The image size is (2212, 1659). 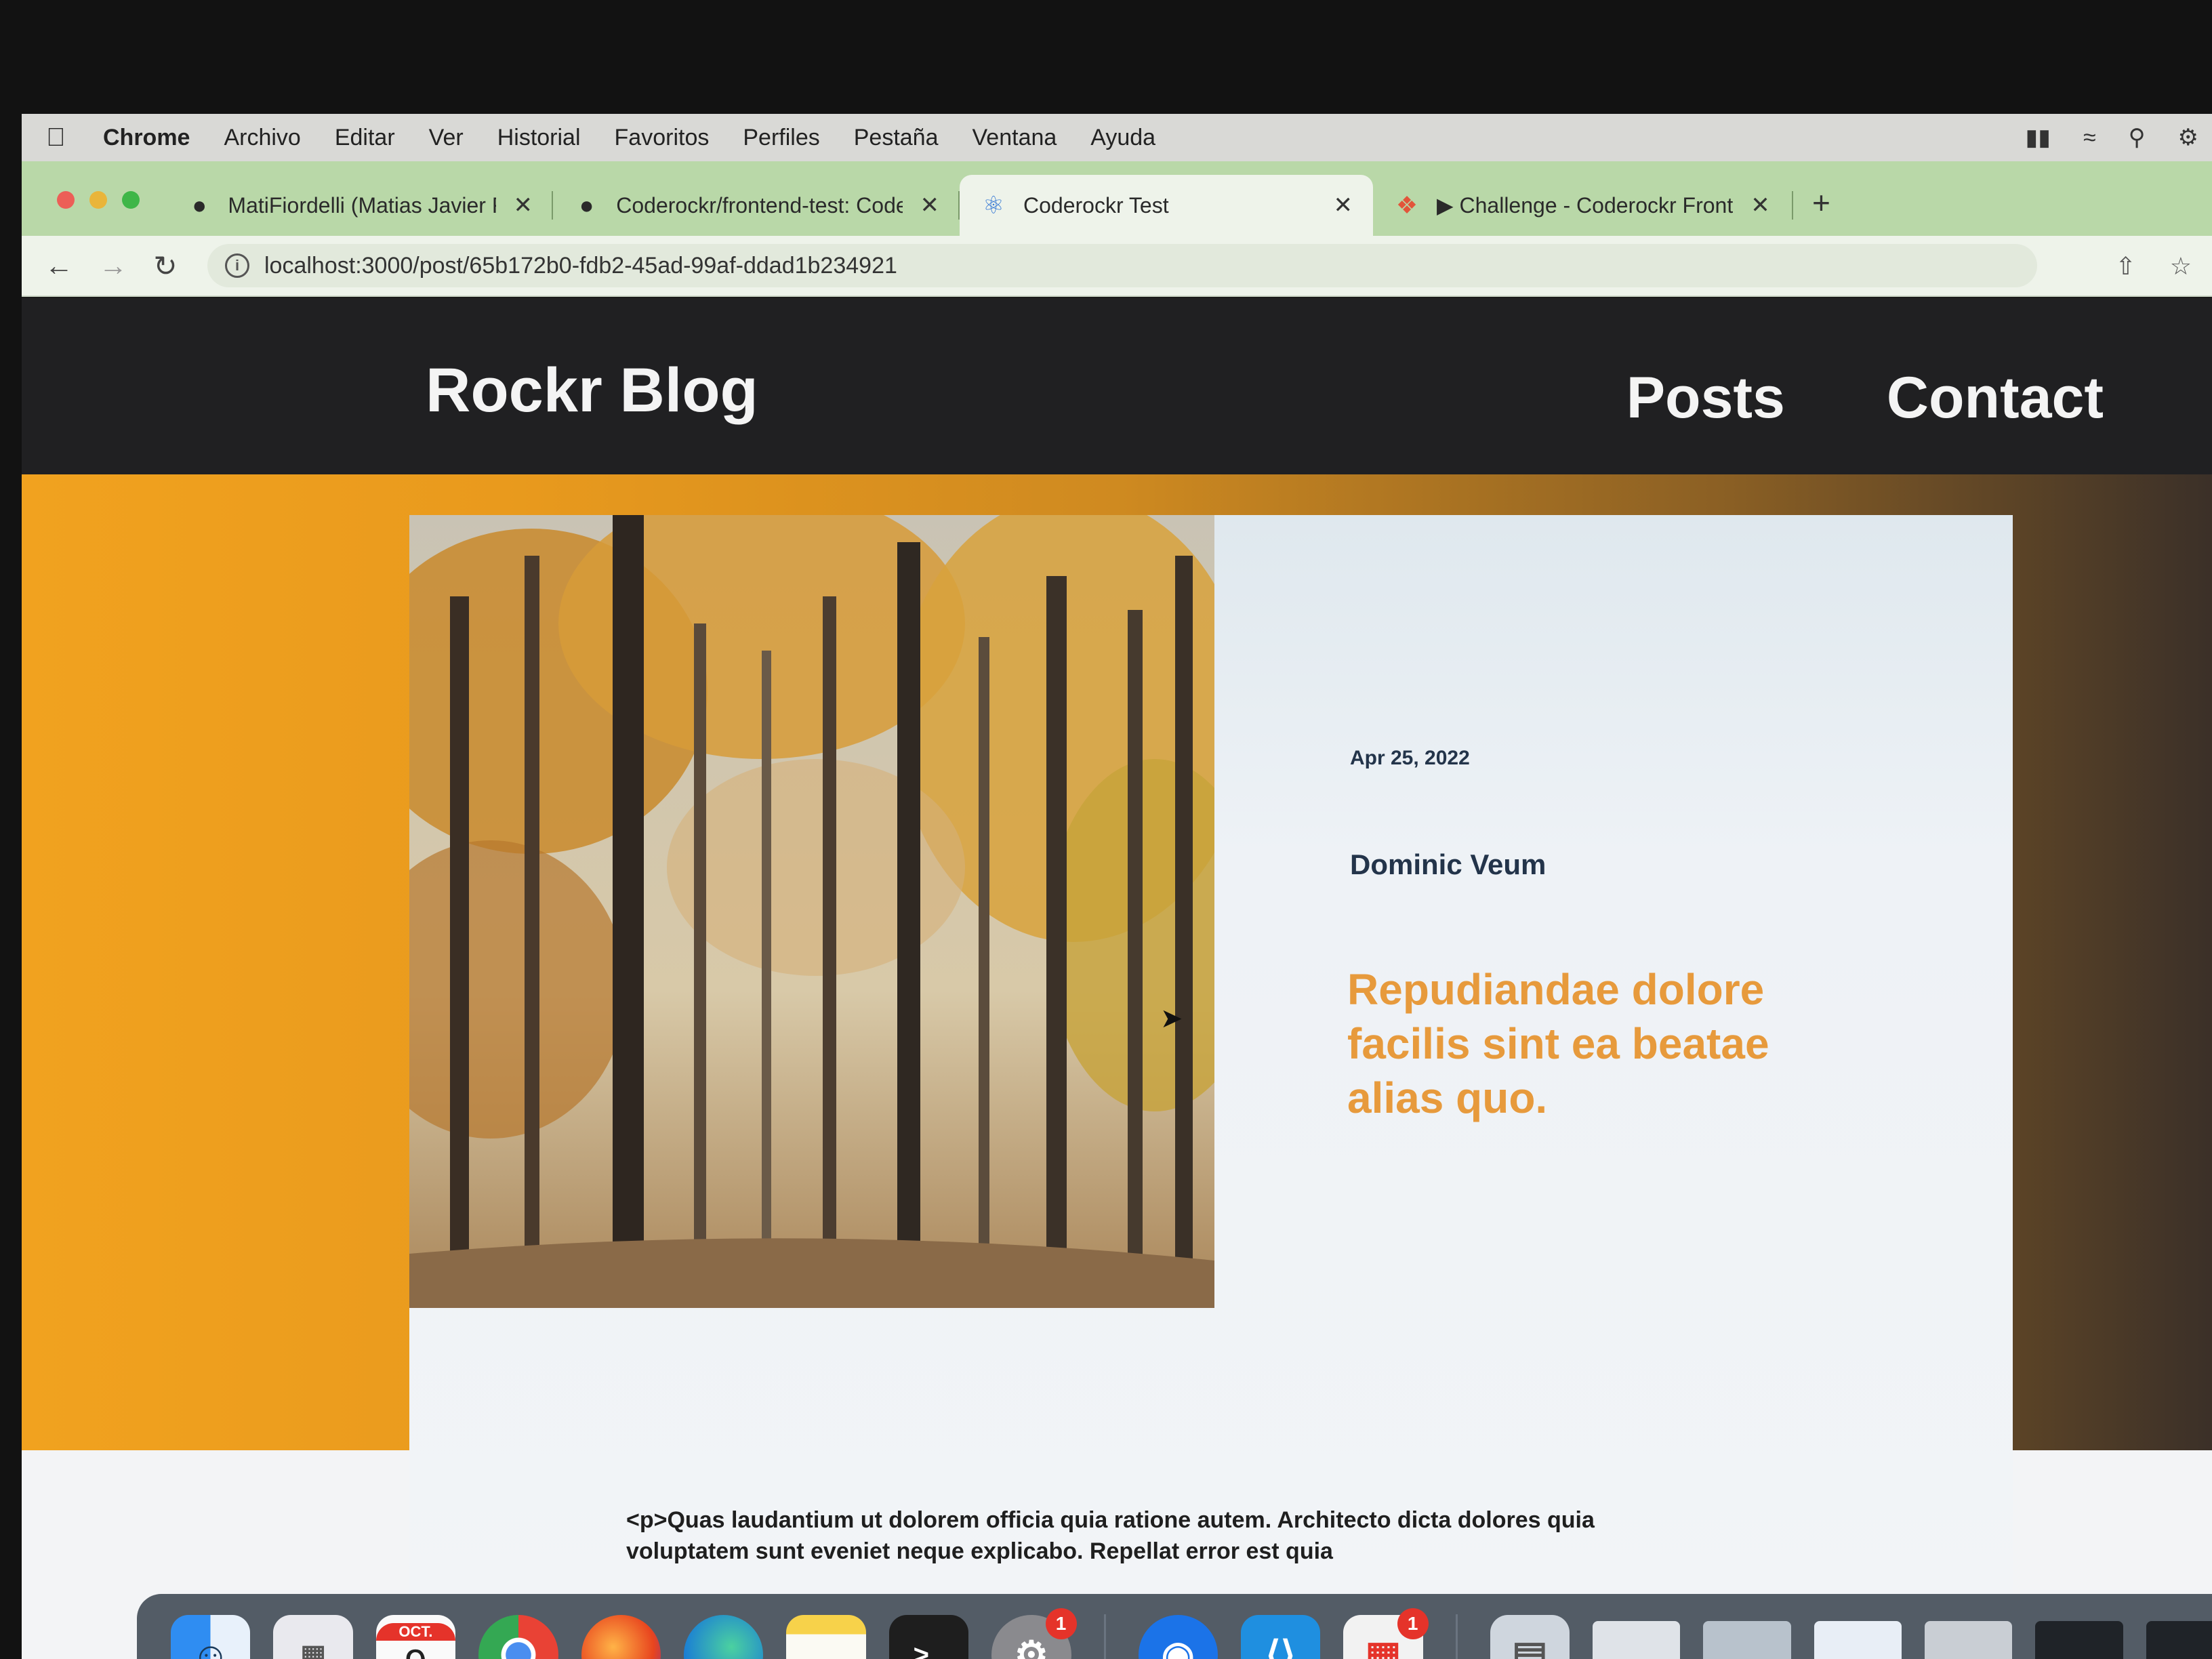 I want to click on edge-icon, so click(x=724, y=1637).